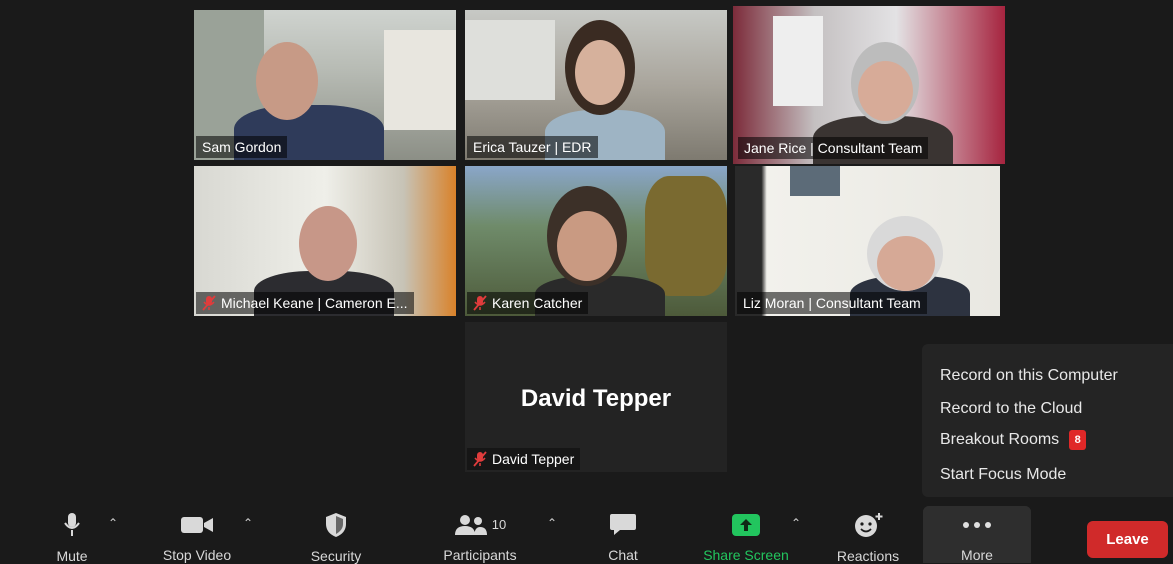 The height and width of the screenshot is (564, 1173). I want to click on menu-item-focus-mode: Start Focus Mode, so click(1003, 475).